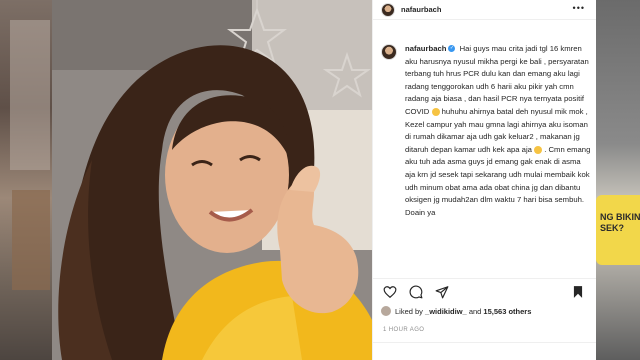 The image size is (640, 360). I want to click on background-left-blur, so click(26, 180).